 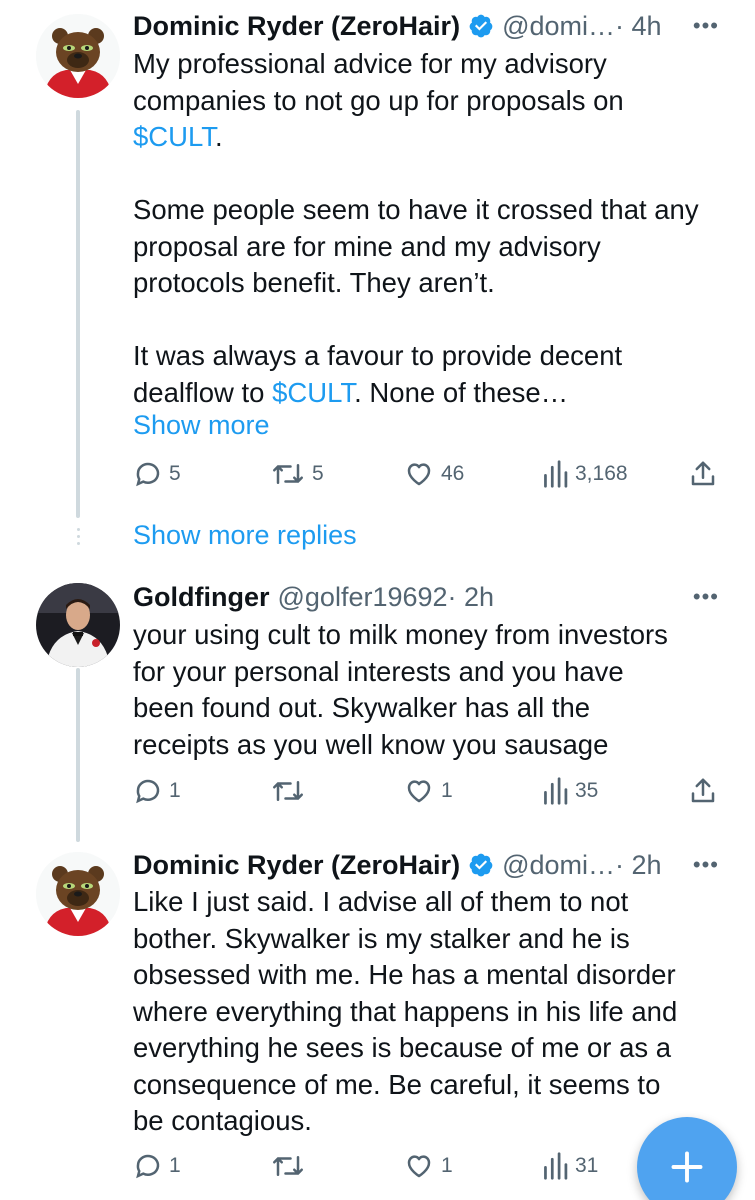 What do you see at coordinates (203, 392) in the screenshot?
I see `tweet-text-fragment: dealflow to` at bounding box center [203, 392].